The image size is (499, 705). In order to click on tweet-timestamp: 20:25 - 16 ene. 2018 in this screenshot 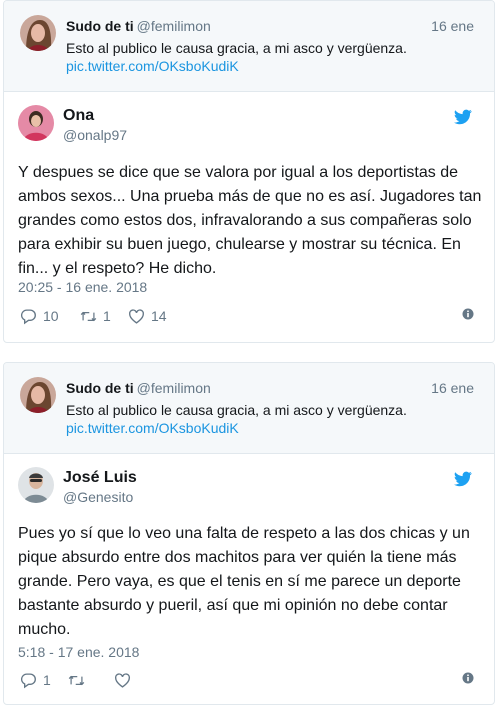, I will do `click(82, 287)`.